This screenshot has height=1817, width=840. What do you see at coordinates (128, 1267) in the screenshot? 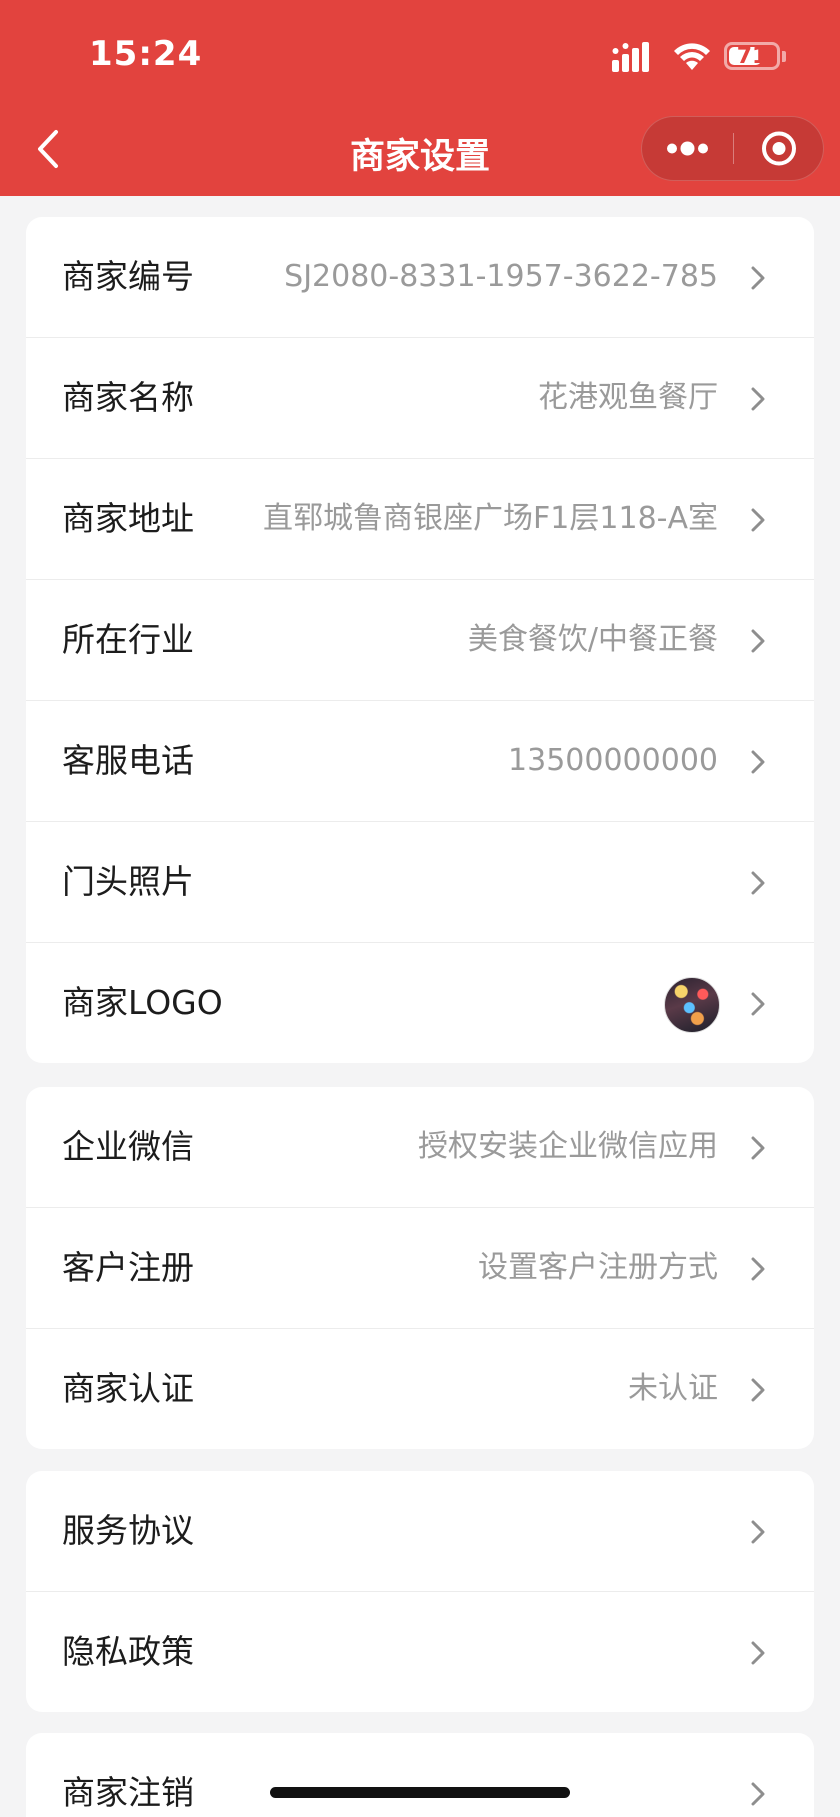
I see `row-label: 客户注册` at bounding box center [128, 1267].